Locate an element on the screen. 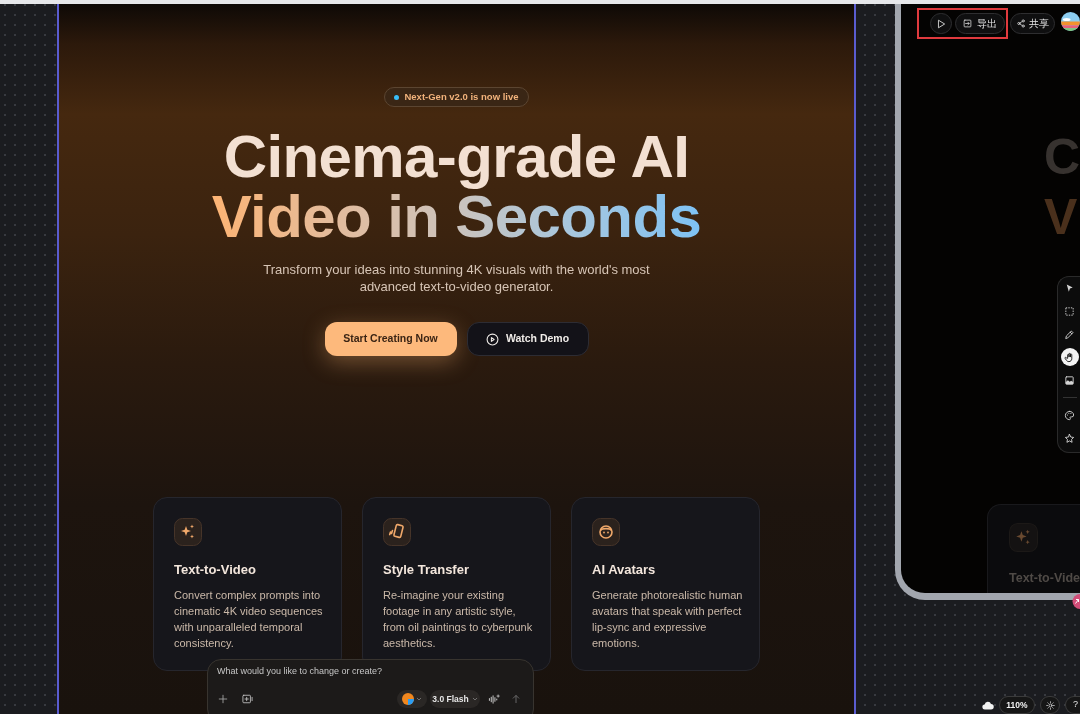  headline: Cinema-grade AI is located at coordinates (456, 157).